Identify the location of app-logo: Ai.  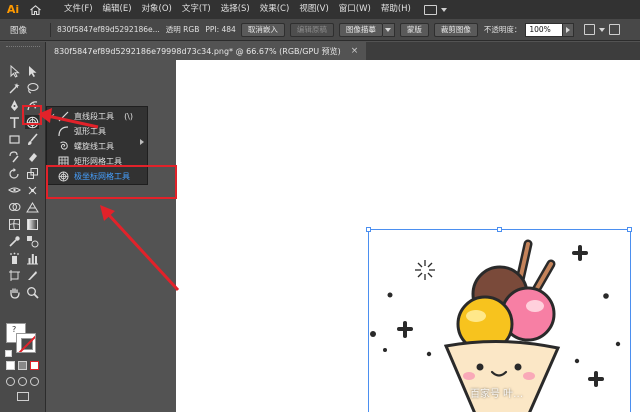
(13, 9).